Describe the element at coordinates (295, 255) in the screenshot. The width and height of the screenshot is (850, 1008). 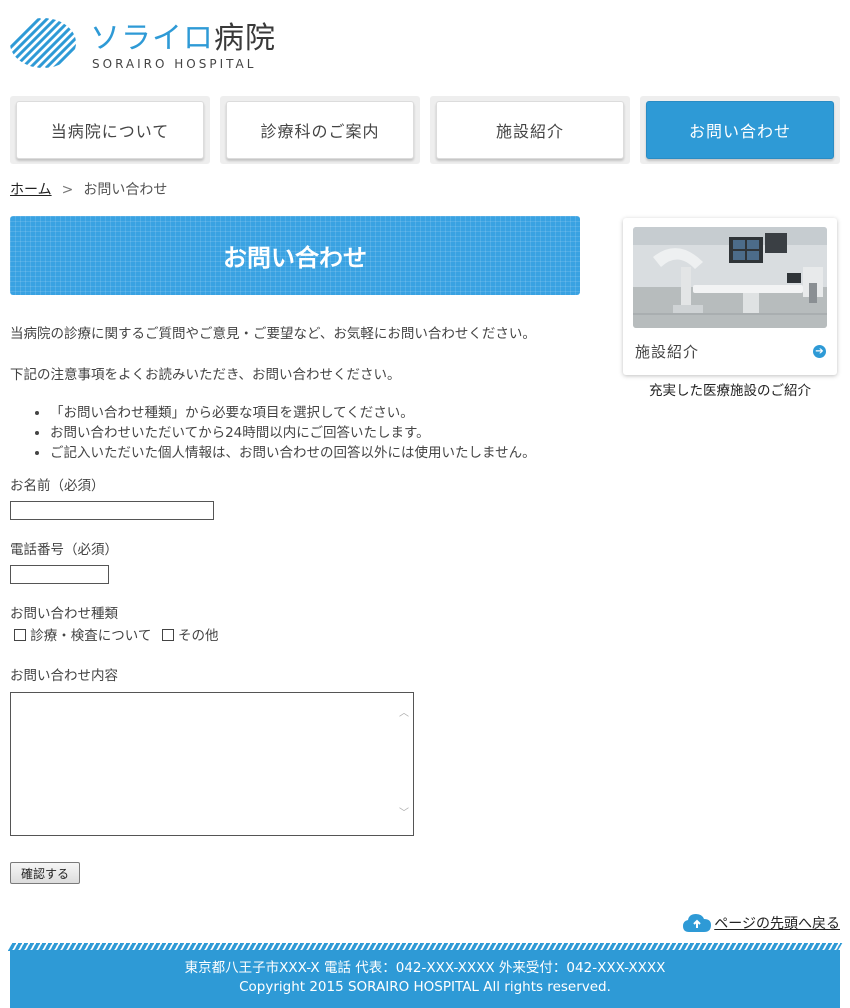
I see `page-title: お問い合わせ` at that location.